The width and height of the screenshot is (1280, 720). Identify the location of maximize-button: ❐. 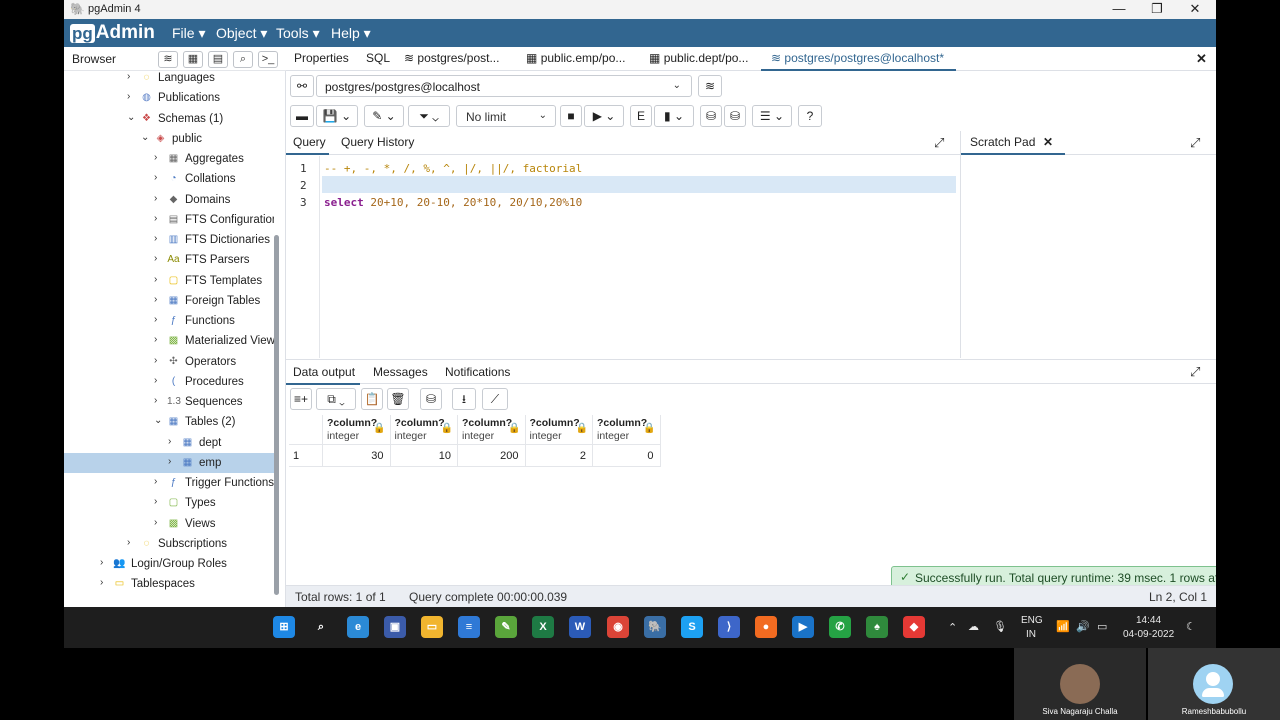
(1157, 9).